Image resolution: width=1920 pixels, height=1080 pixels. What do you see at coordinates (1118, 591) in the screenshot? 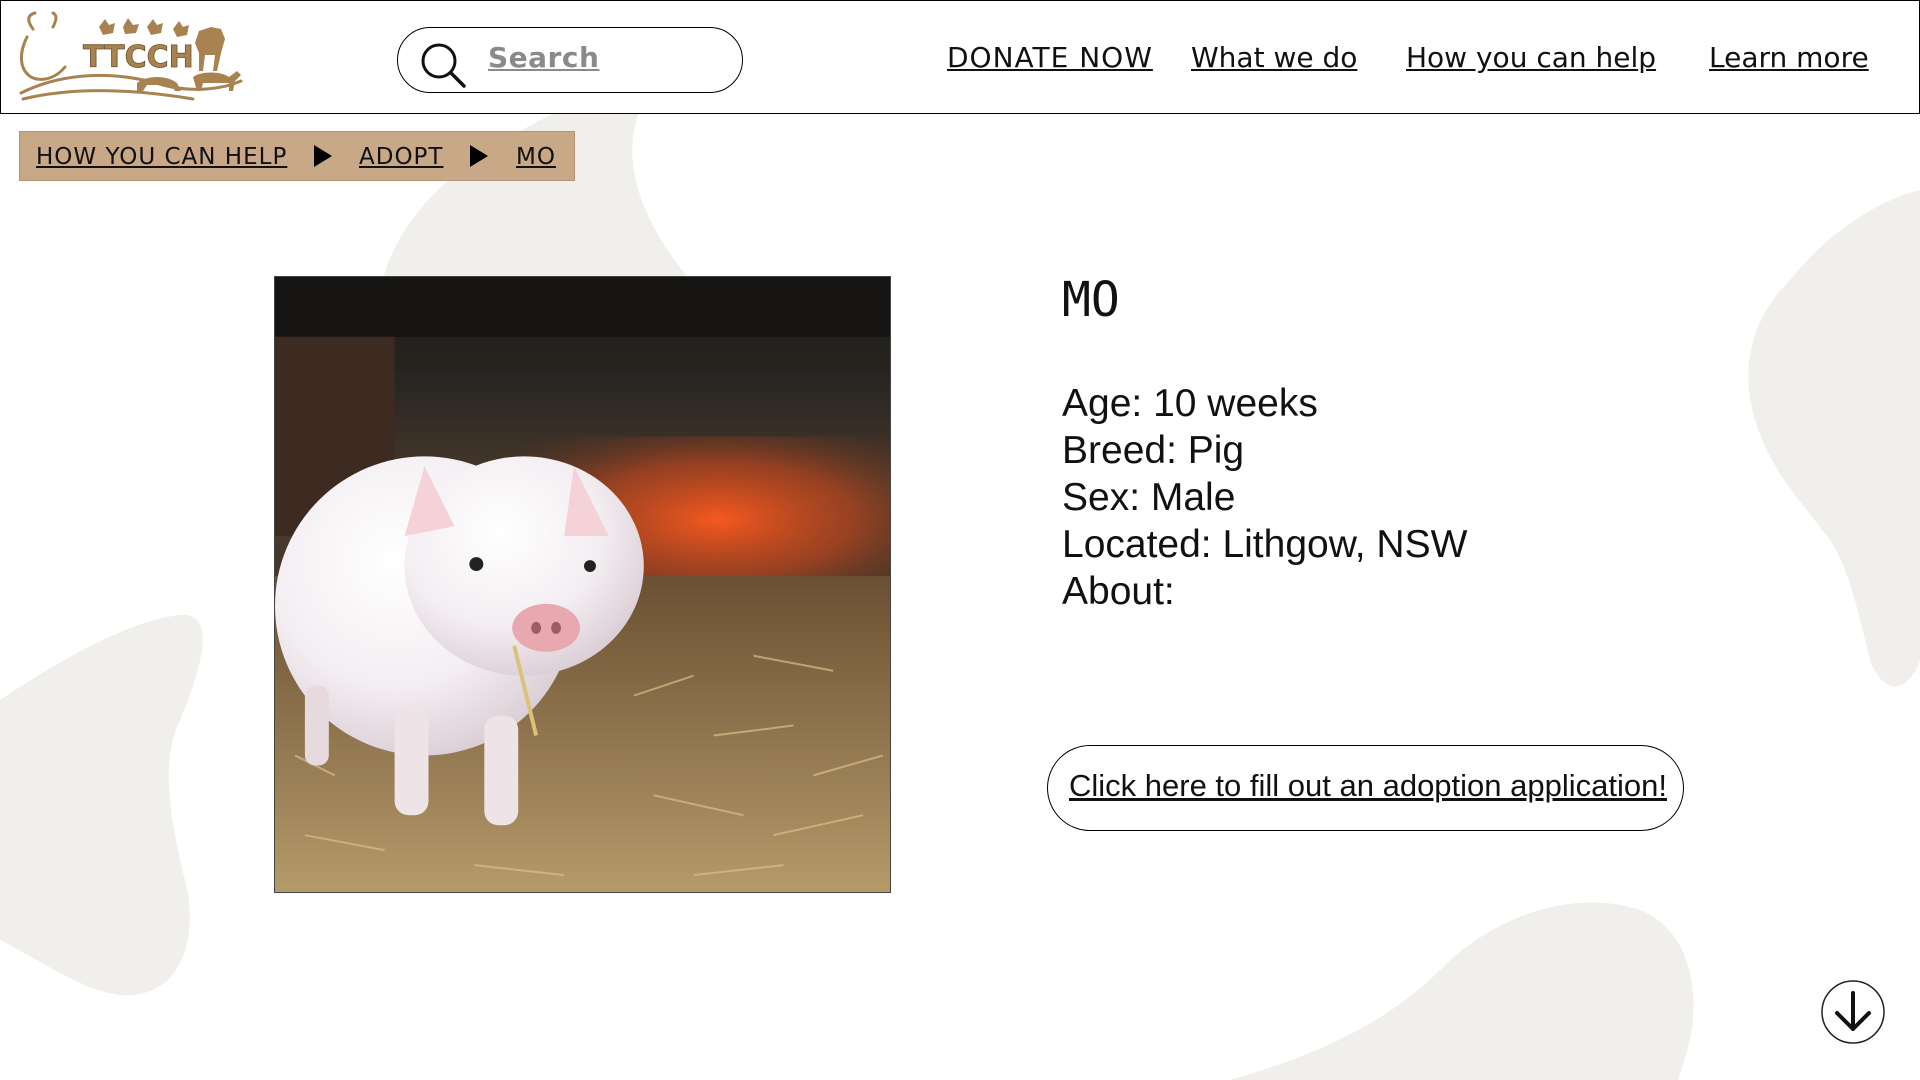
I see `animal-about-label: About:` at bounding box center [1118, 591].